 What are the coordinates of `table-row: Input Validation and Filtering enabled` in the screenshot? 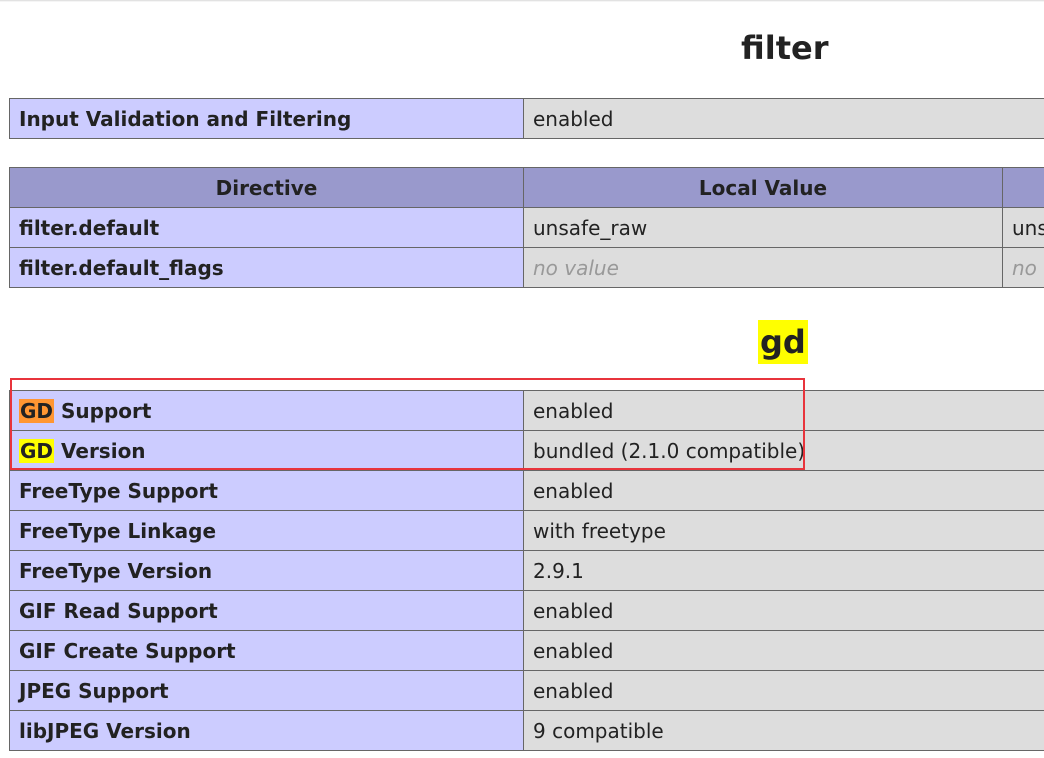 It's located at (526, 118).